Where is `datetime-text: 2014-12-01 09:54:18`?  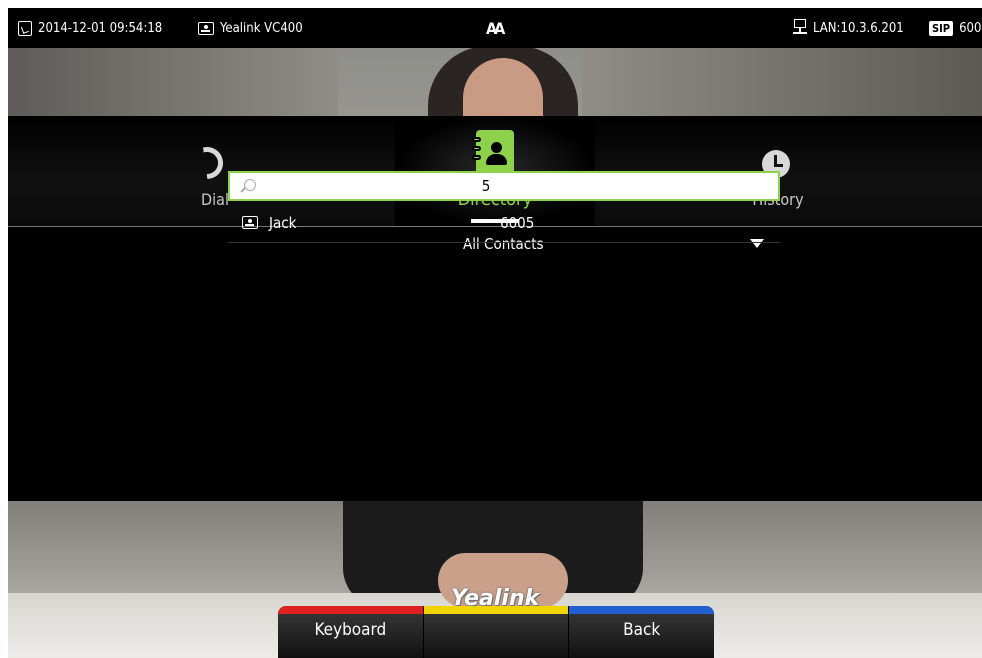 datetime-text: 2014-12-01 09:54:18 is located at coordinates (100, 28).